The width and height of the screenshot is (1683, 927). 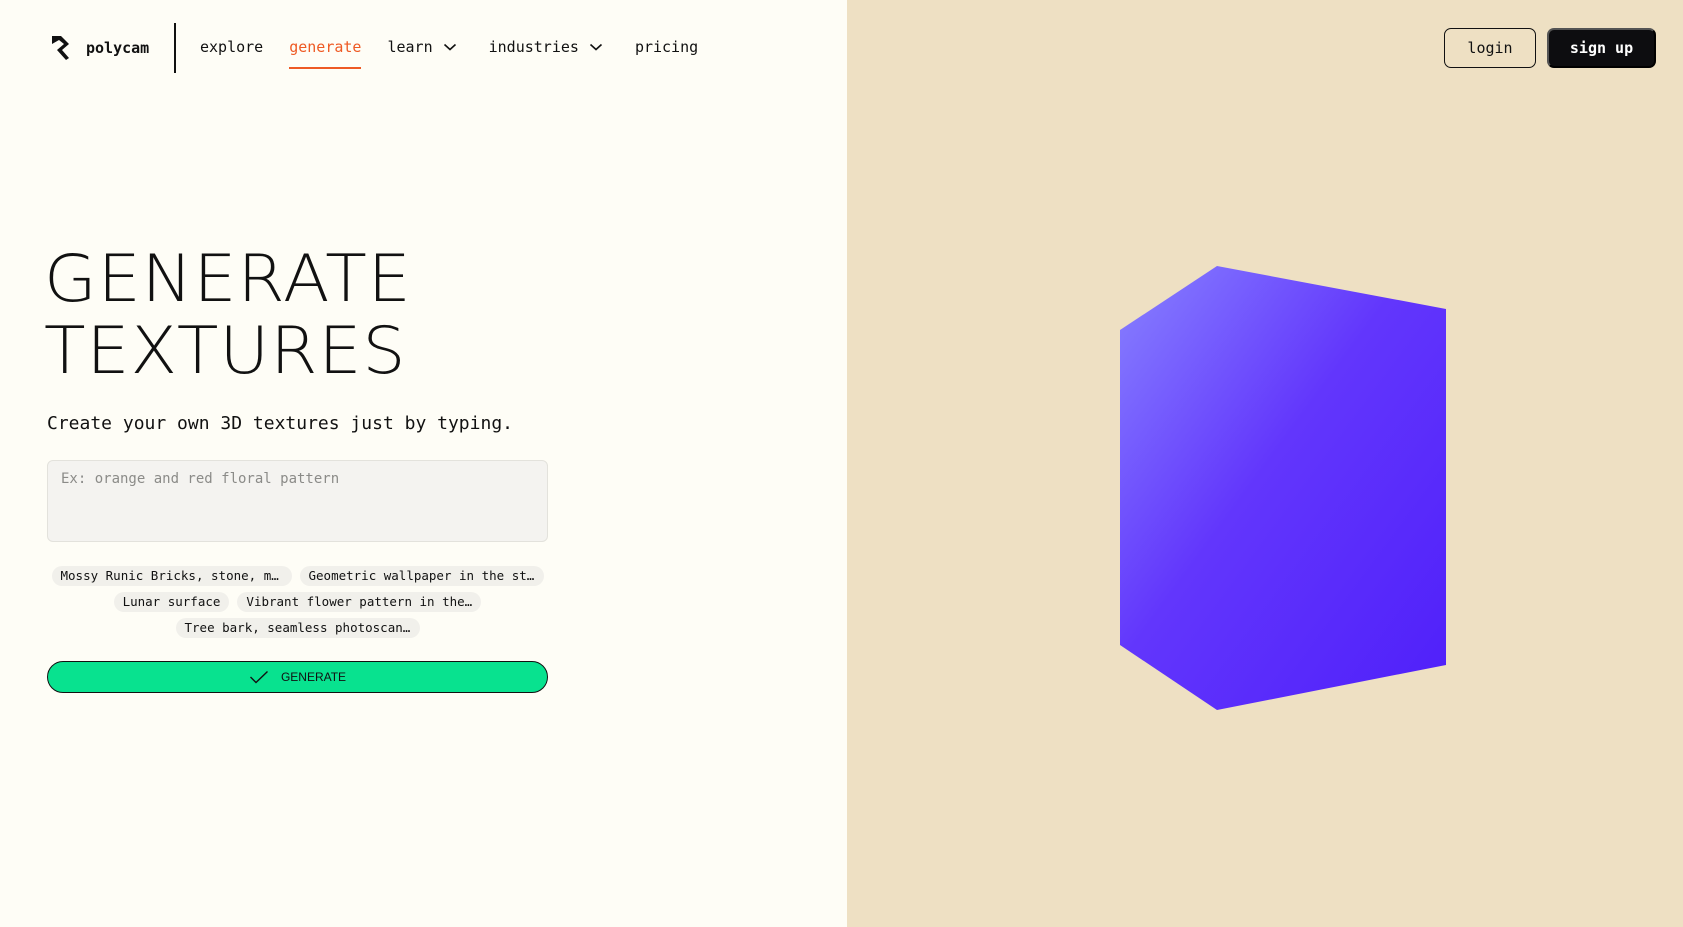 What do you see at coordinates (297, 501) in the screenshot?
I see `prompt-input` at bounding box center [297, 501].